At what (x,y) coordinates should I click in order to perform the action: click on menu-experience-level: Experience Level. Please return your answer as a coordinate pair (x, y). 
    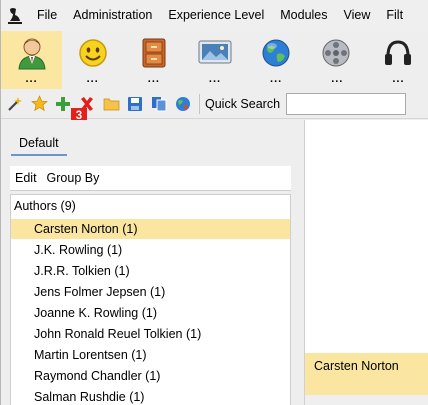
    Looking at the image, I should click on (216, 15).